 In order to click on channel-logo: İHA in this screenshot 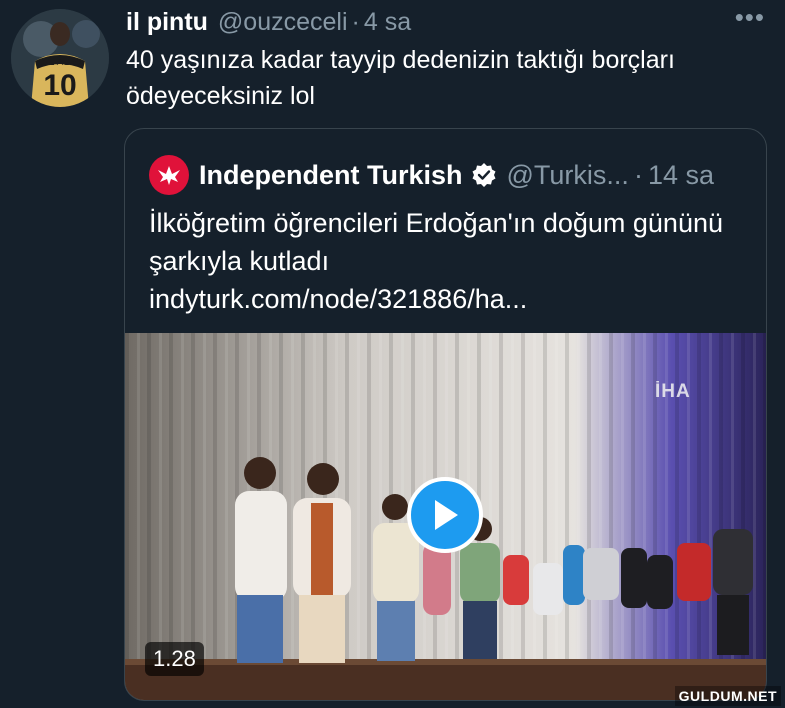, I will do `click(673, 391)`.